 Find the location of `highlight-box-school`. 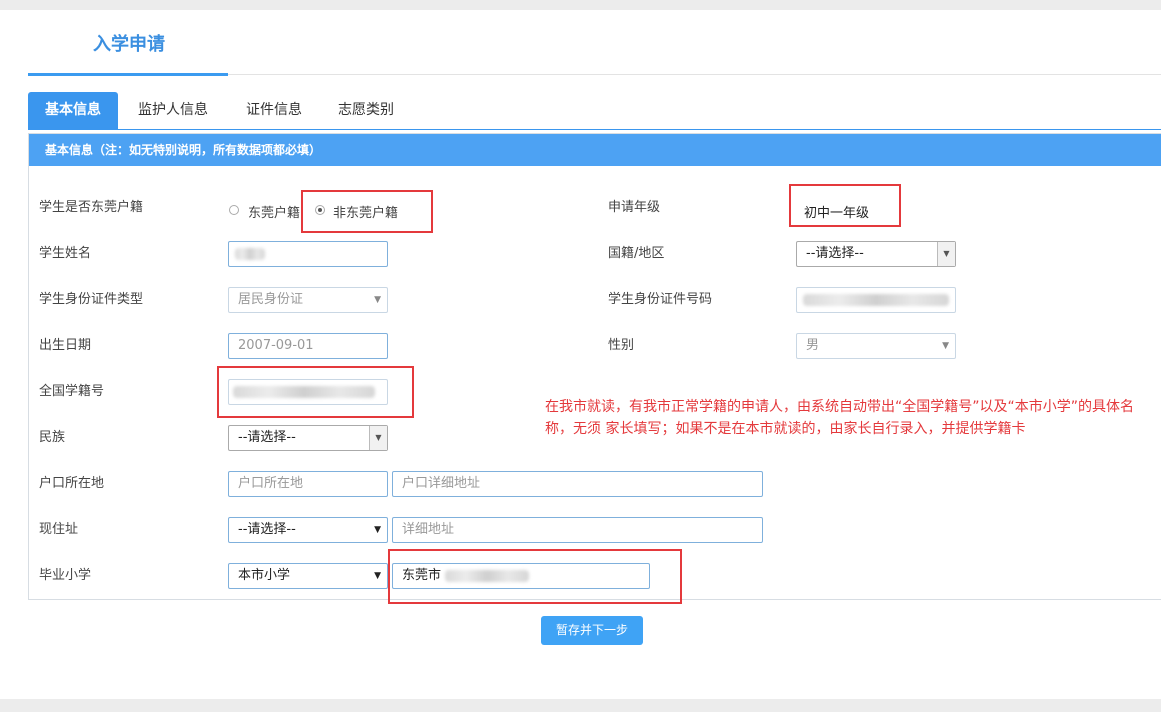

highlight-box-school is located at coordinates (535, 576).